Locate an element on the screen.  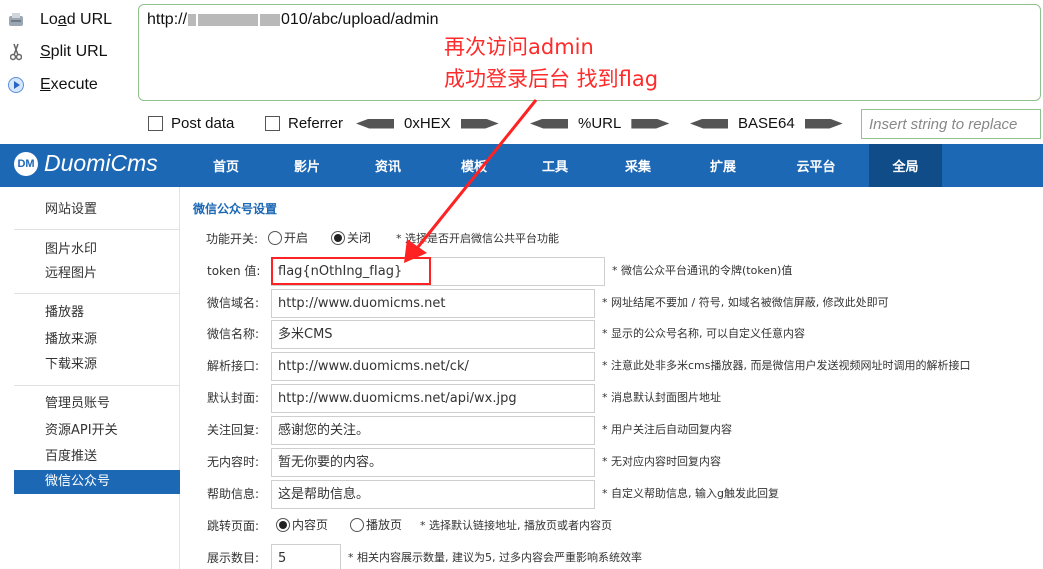
sidebar-item-remote-images: 远程图片 is located at coordinates (97, 274).